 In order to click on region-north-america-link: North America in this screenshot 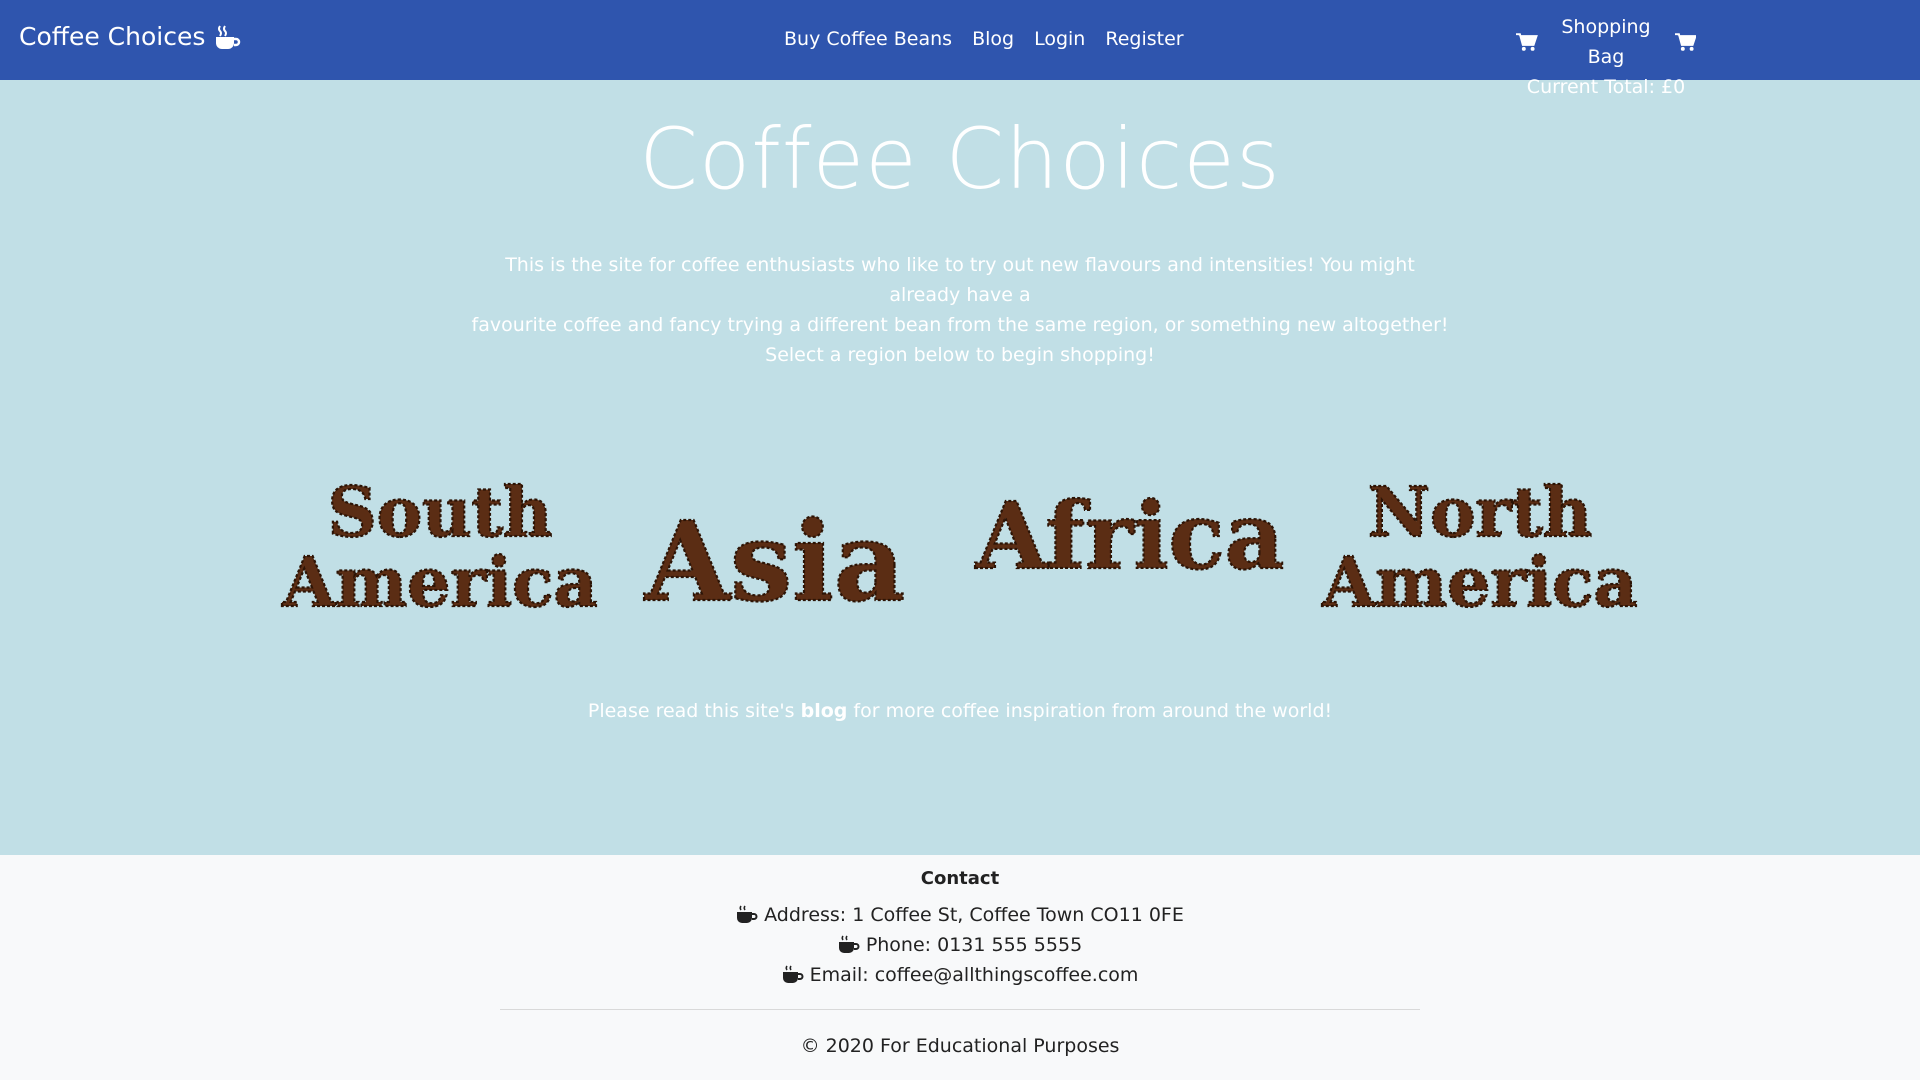, I will do `click(1480, 550)`.